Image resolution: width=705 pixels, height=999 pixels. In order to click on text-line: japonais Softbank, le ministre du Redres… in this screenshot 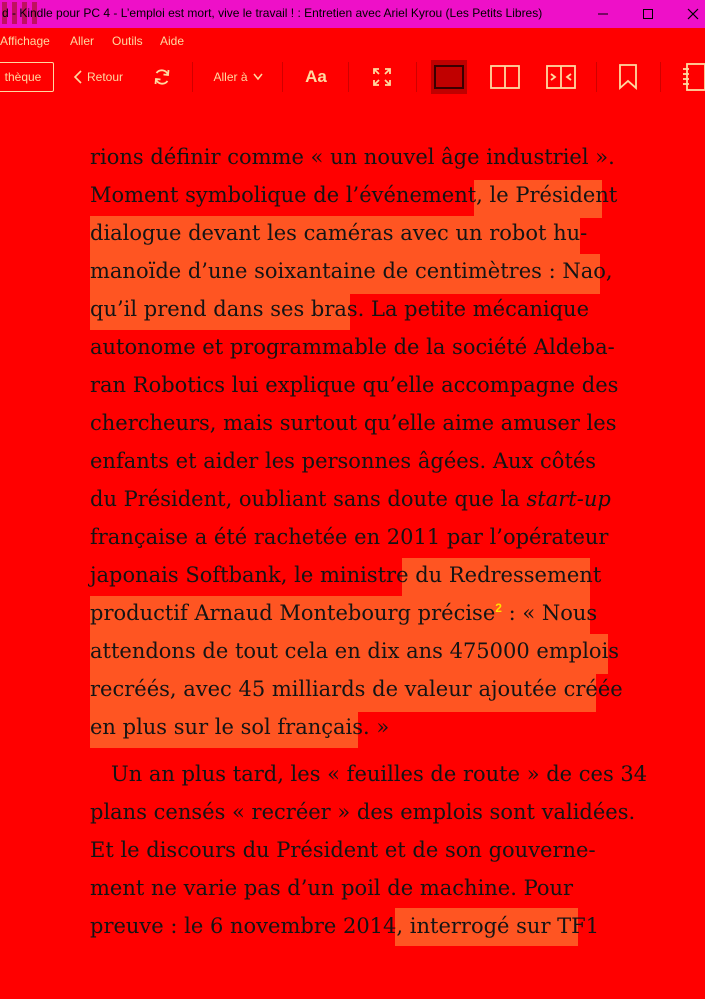, I will do `click(345, 575)`.